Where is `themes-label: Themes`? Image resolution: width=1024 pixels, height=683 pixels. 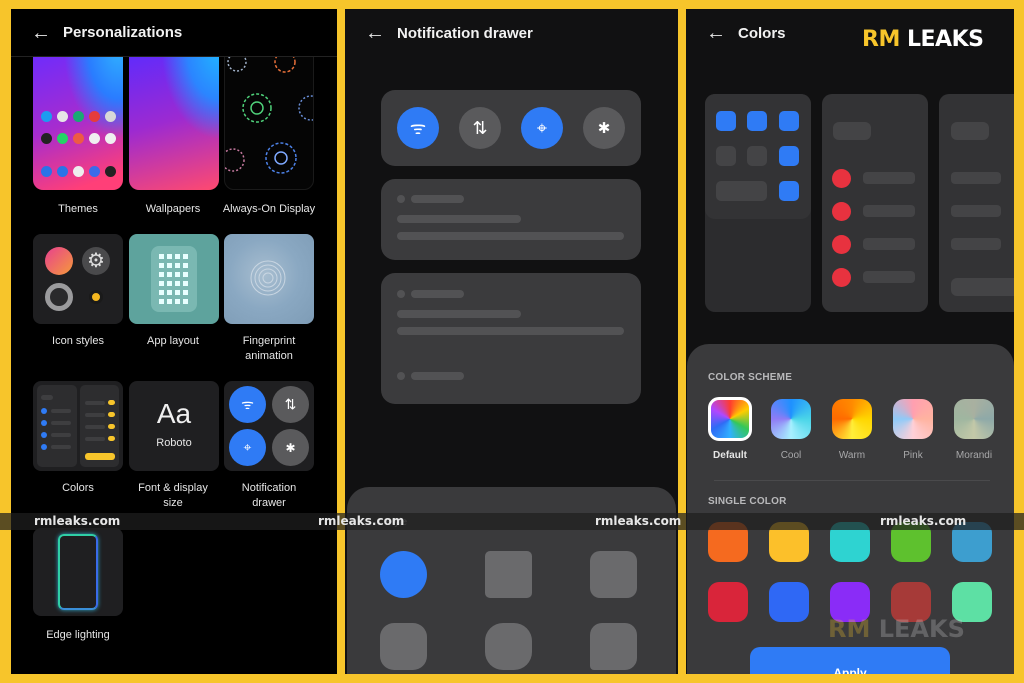
themes-label: Themes is located at coordinates (78, 209).